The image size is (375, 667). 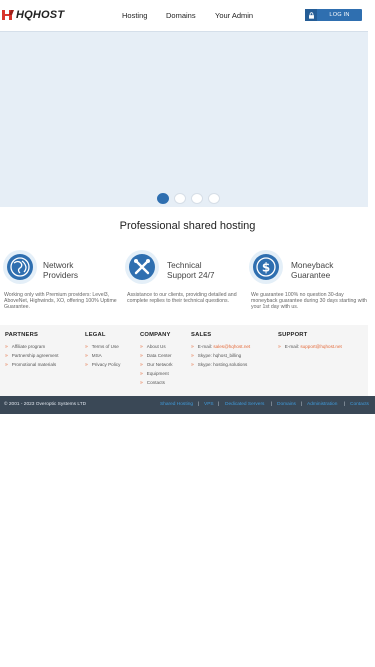 What do you see at coordinates (45, 404) in the screenshot?
I see `copyright: © 2001 - 2023 Overoptic Systems LTD` at bounding box center [45, 404].